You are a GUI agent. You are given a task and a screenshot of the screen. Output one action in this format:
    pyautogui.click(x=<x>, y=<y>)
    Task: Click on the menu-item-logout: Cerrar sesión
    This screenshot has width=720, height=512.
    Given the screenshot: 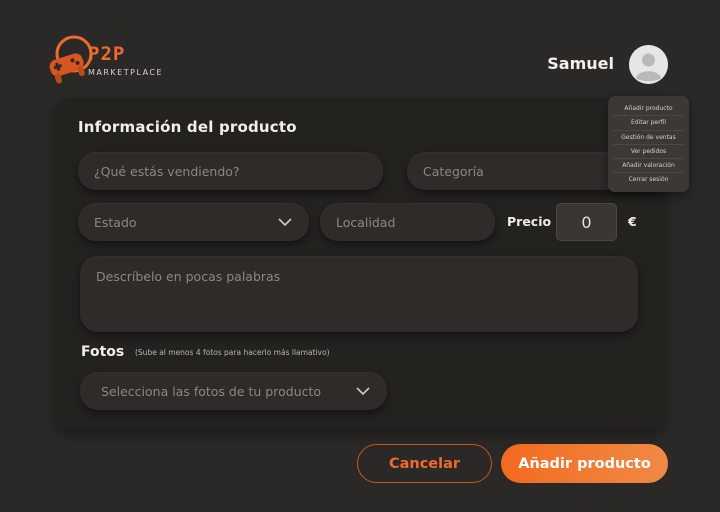 What is the action you would take?
    pyautogui.click(x=648, y=180)
    